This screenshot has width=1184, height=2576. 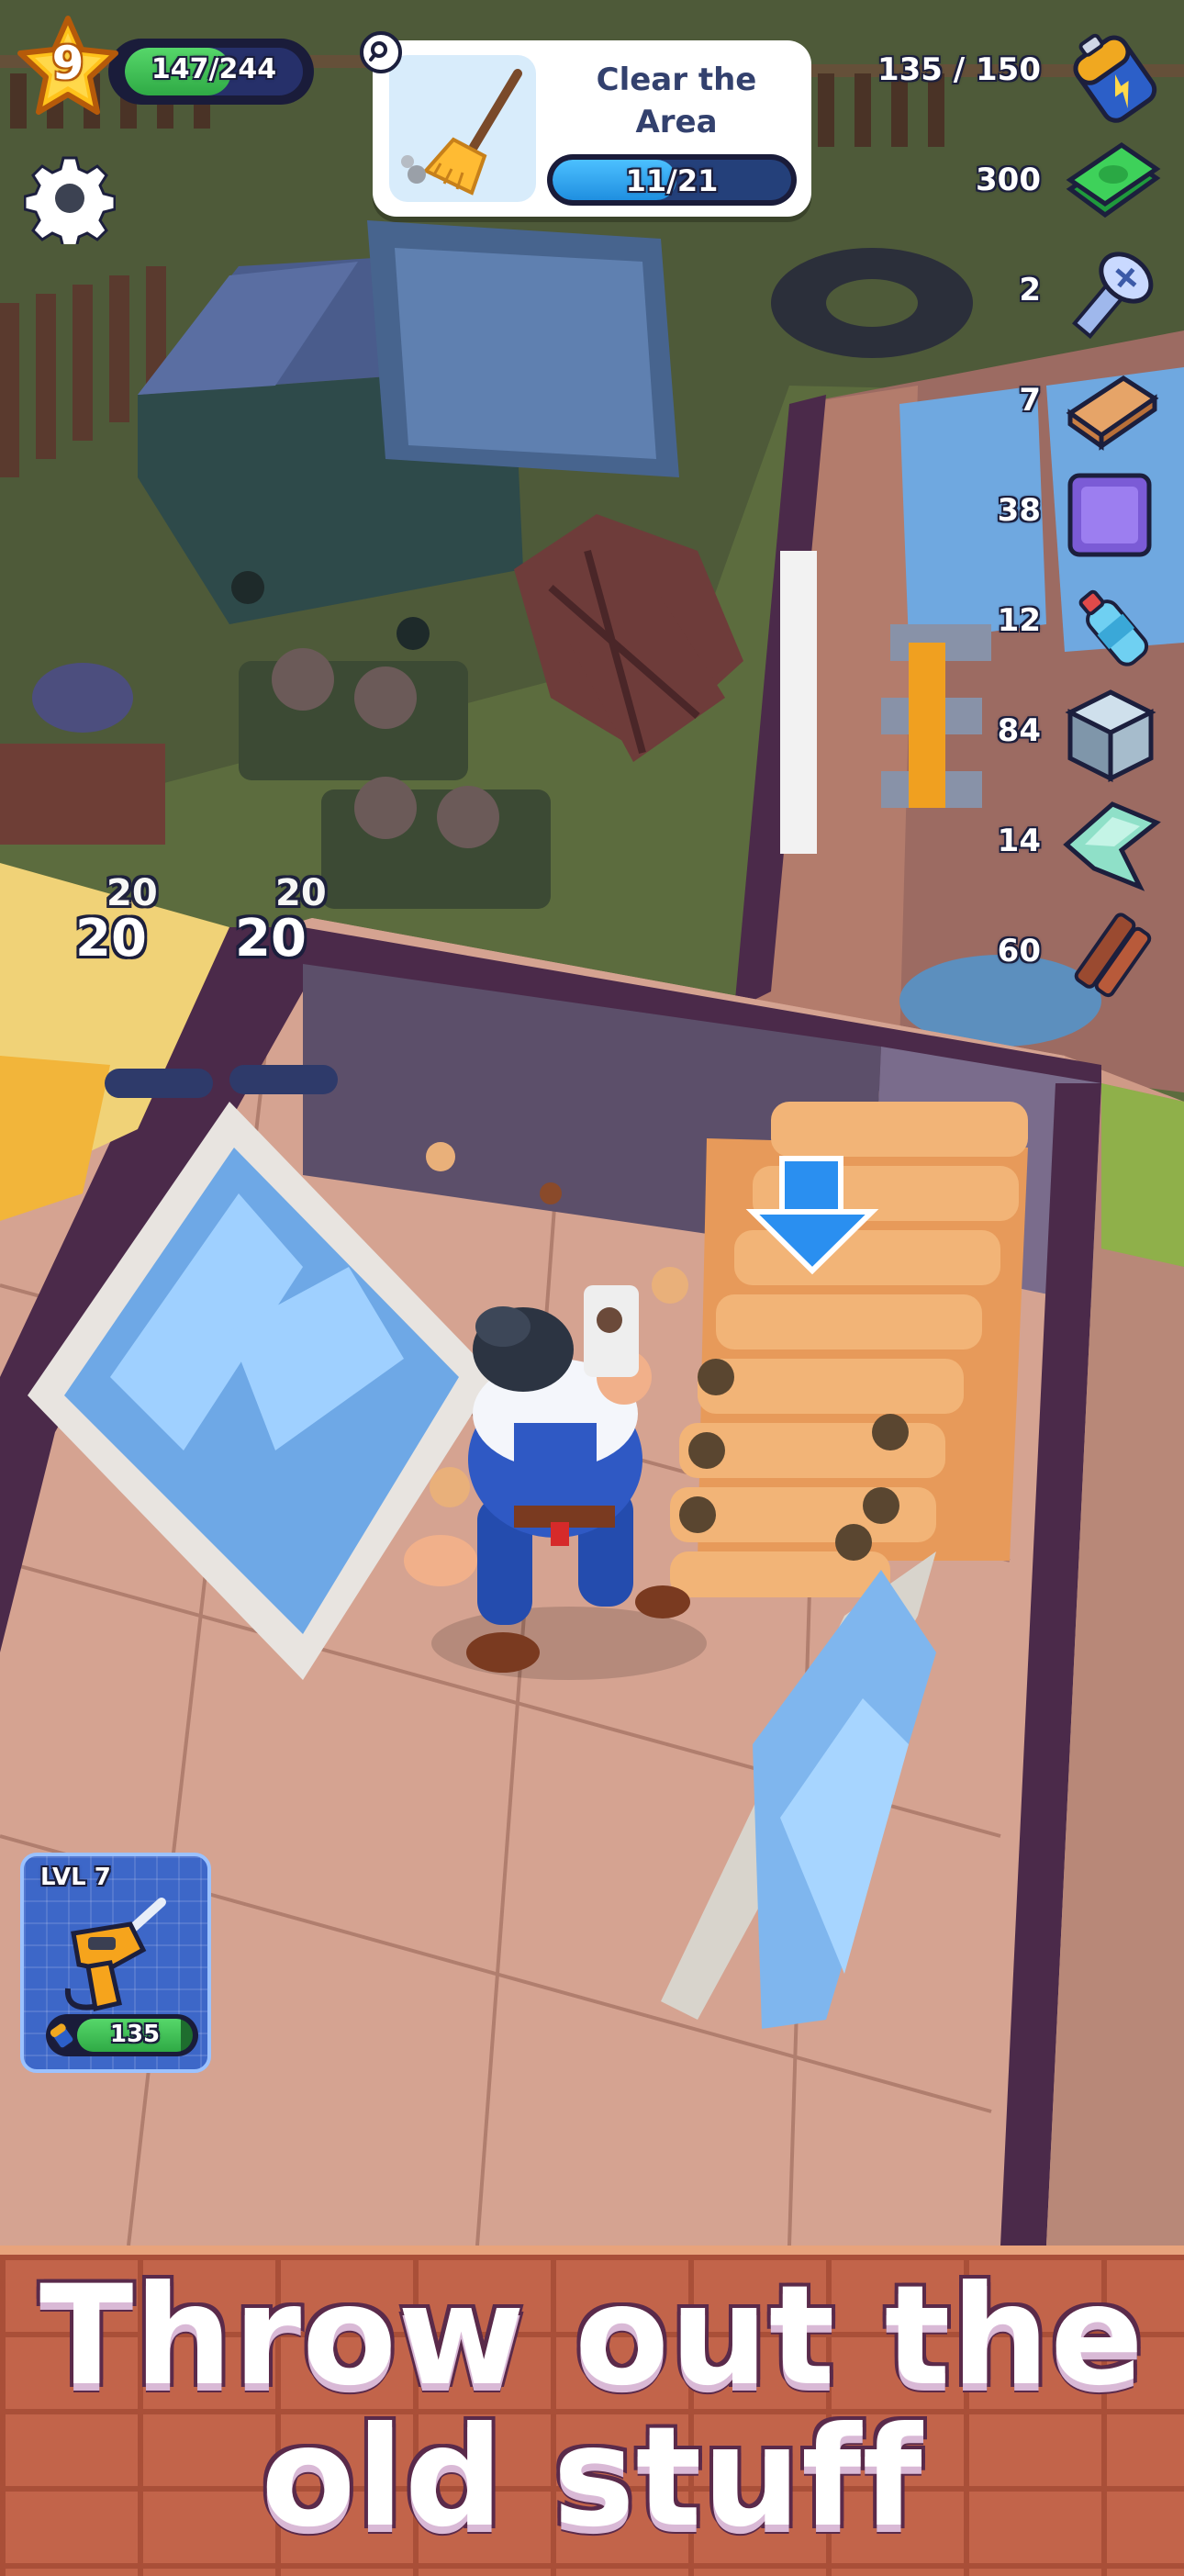 I want to click on quest-progress-text: 11/21, so click(x=672, y=180).